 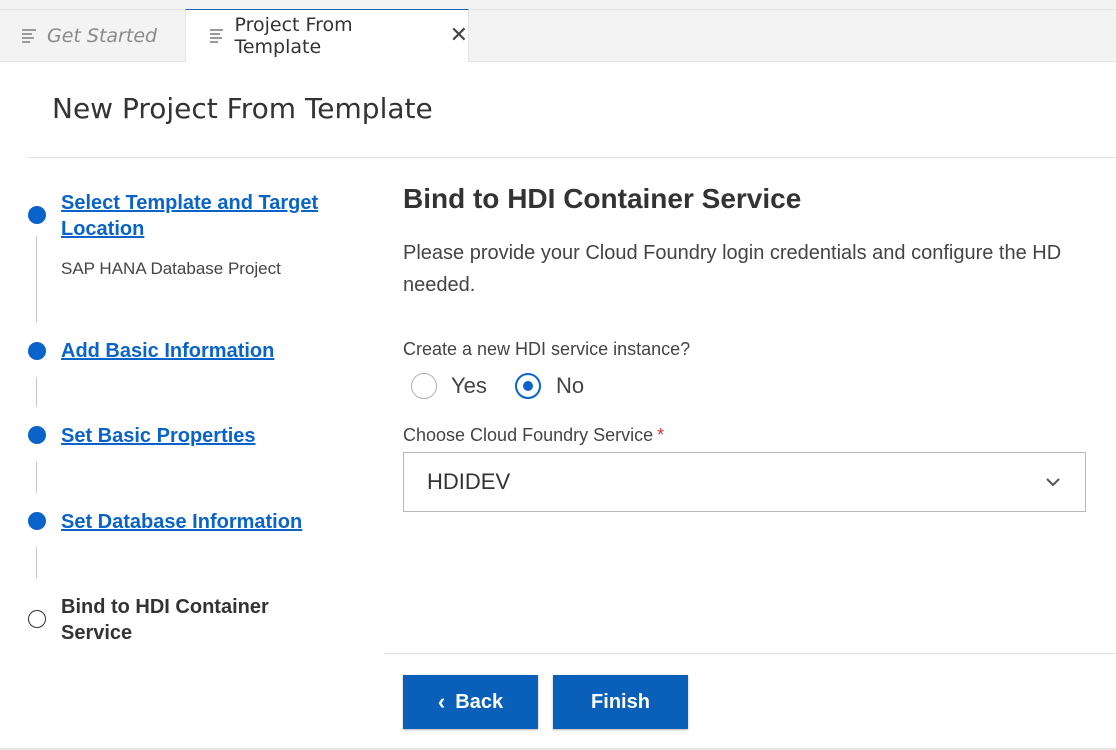 I want to click on service-field-label: Choose Cloud Foundry Service *, so click(x=533, y=435).